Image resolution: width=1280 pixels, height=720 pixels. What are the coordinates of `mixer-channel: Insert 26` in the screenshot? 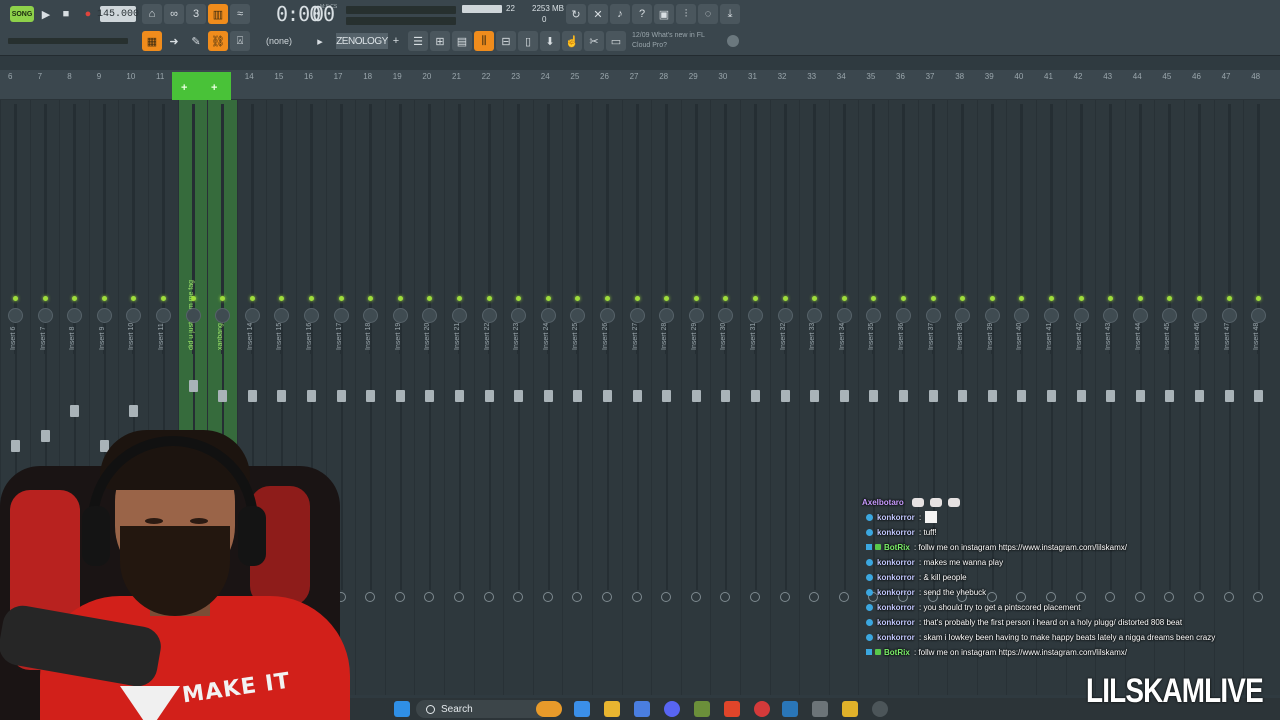 It's located at (607, 397).